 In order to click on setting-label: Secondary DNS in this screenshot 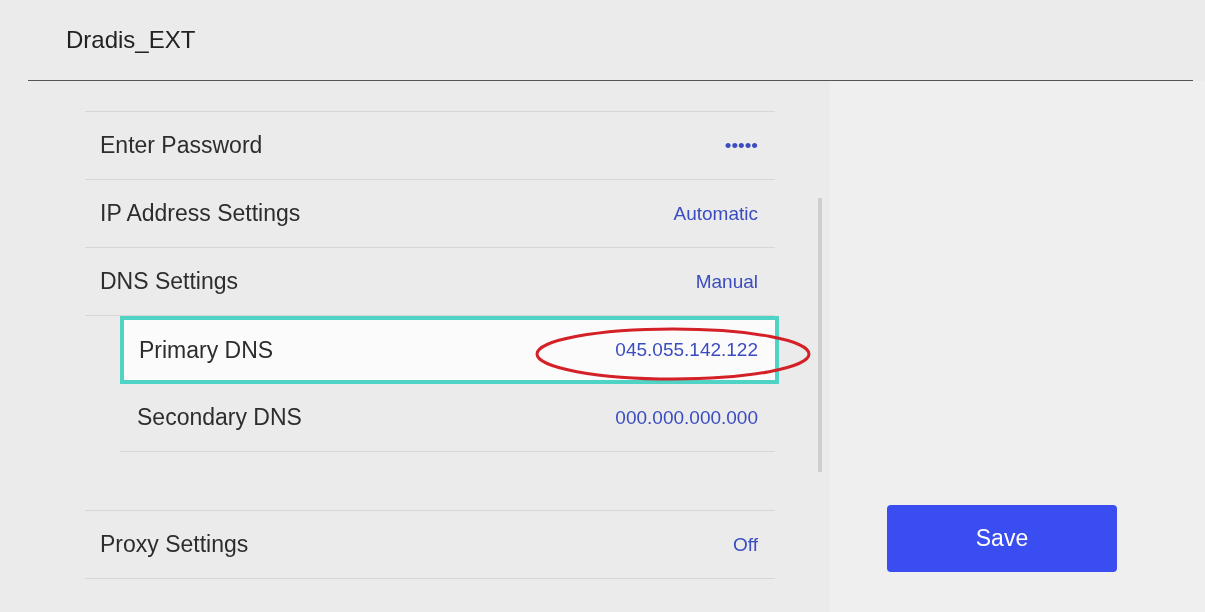, I will do `click(219, 417)`.